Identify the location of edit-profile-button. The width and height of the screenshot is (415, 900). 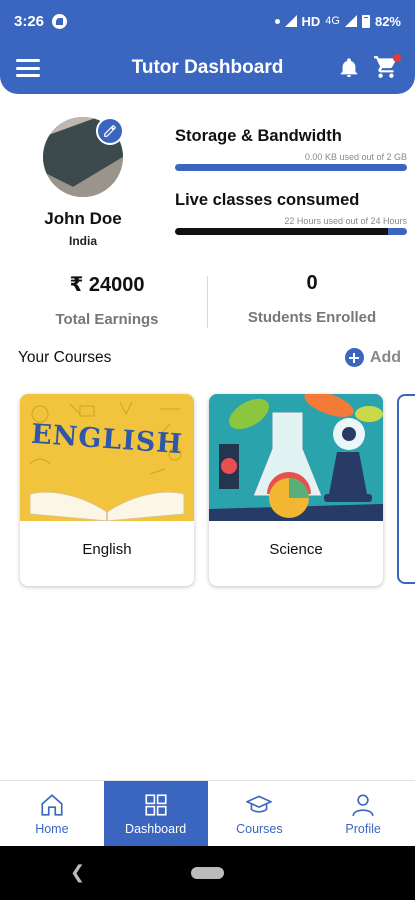
(110, 131).